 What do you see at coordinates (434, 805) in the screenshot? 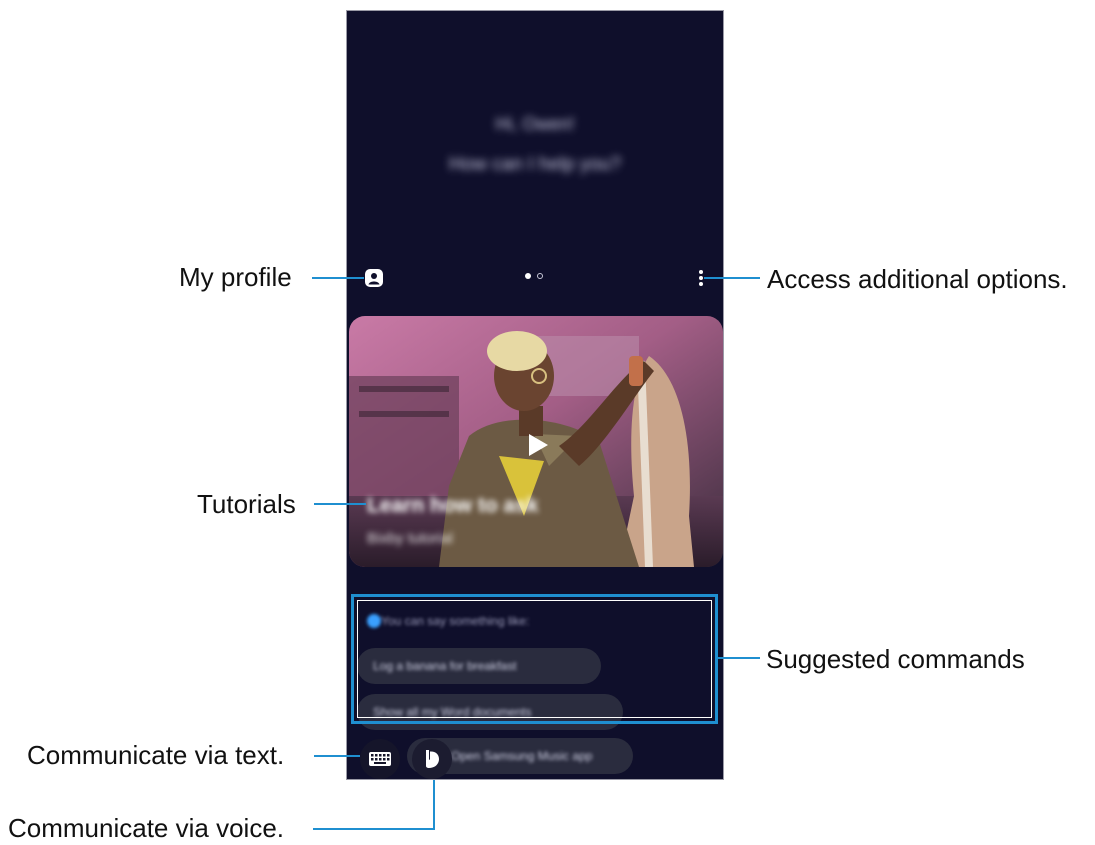
I see `callout-line-voice-vertical` at bounding box center [434, 805].